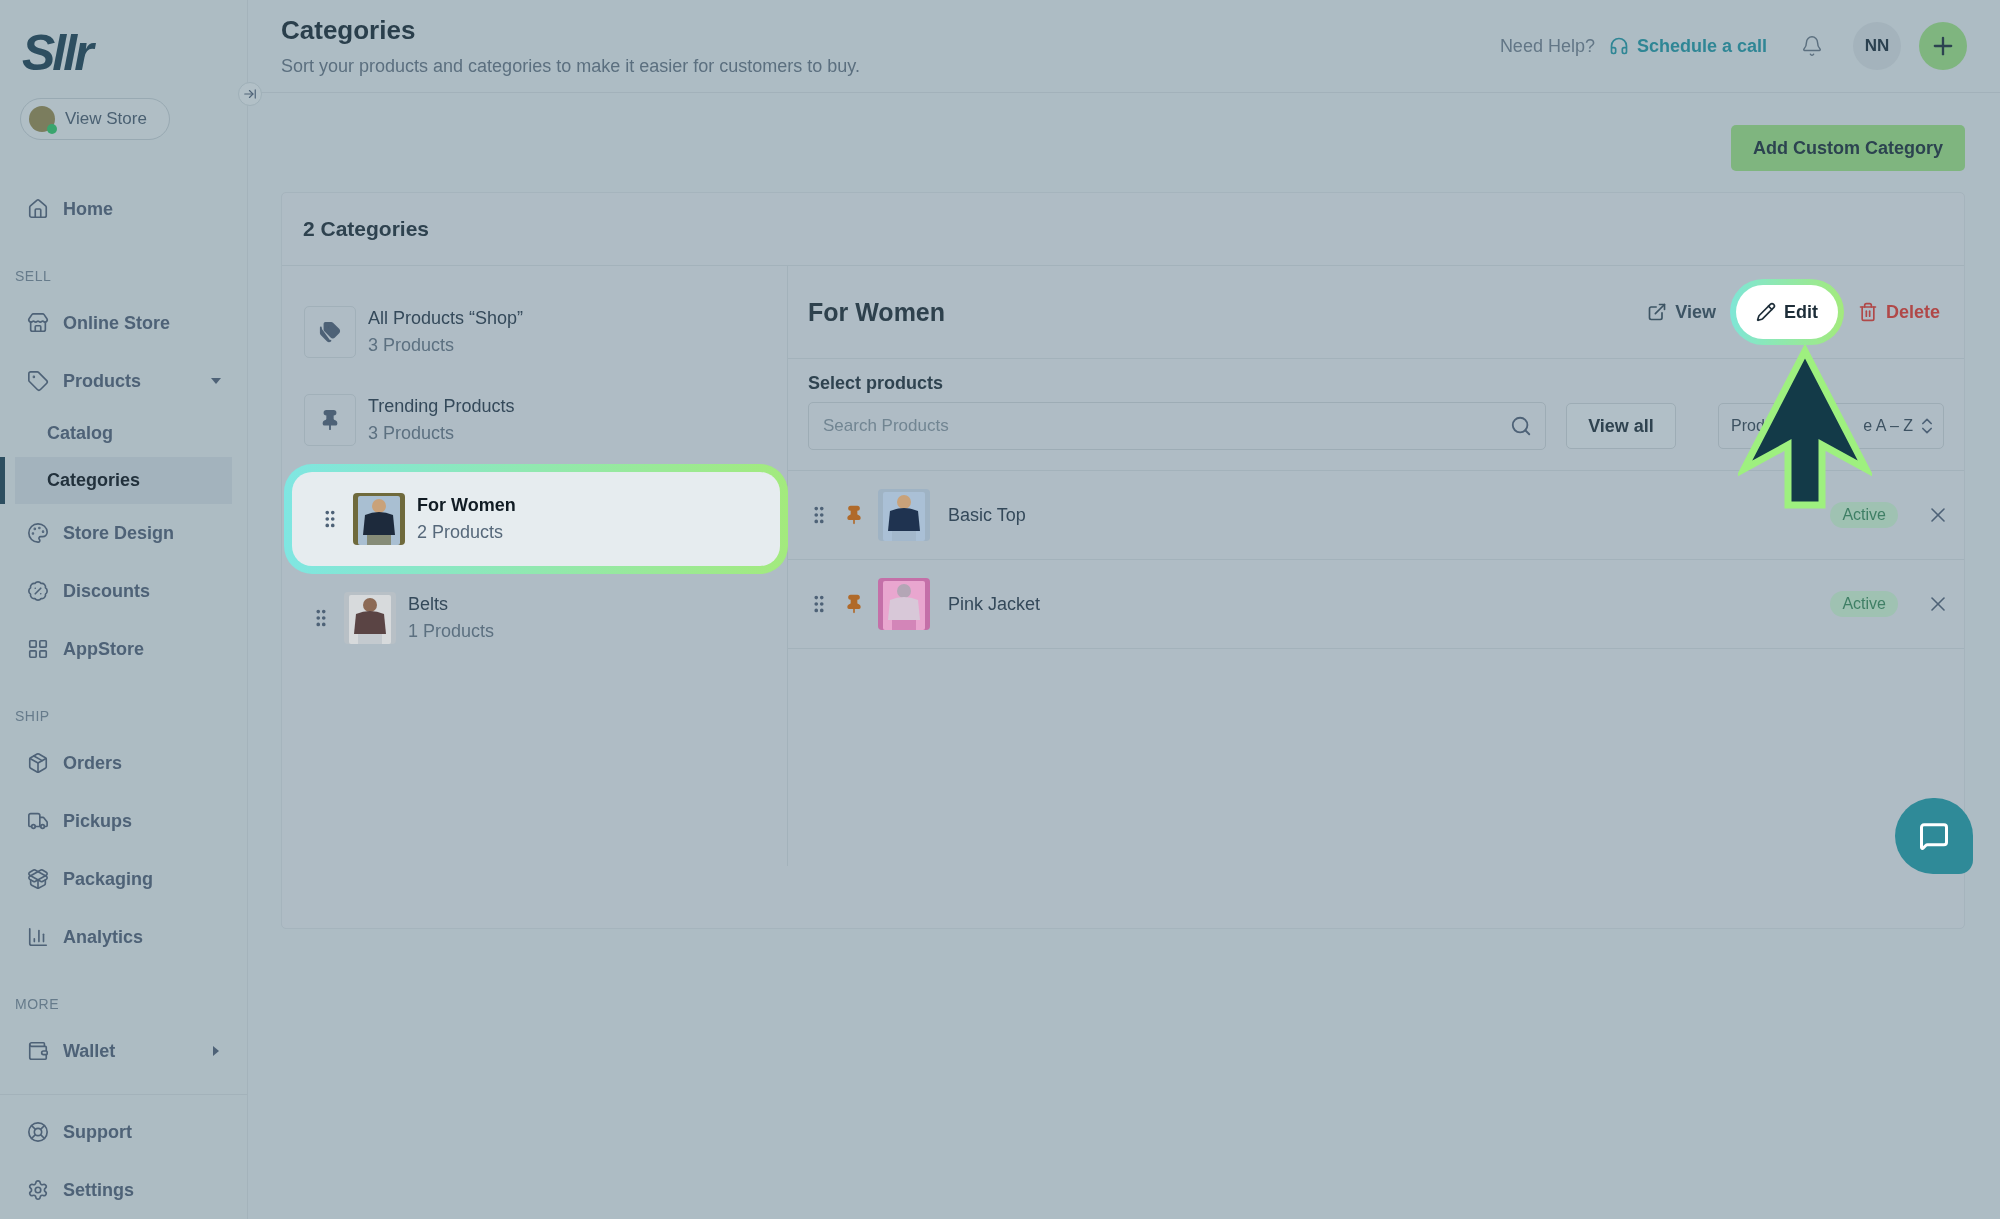 This screenshot has width=2000, height=1219. I want to click on wallet-icon, so click(38, 1051).